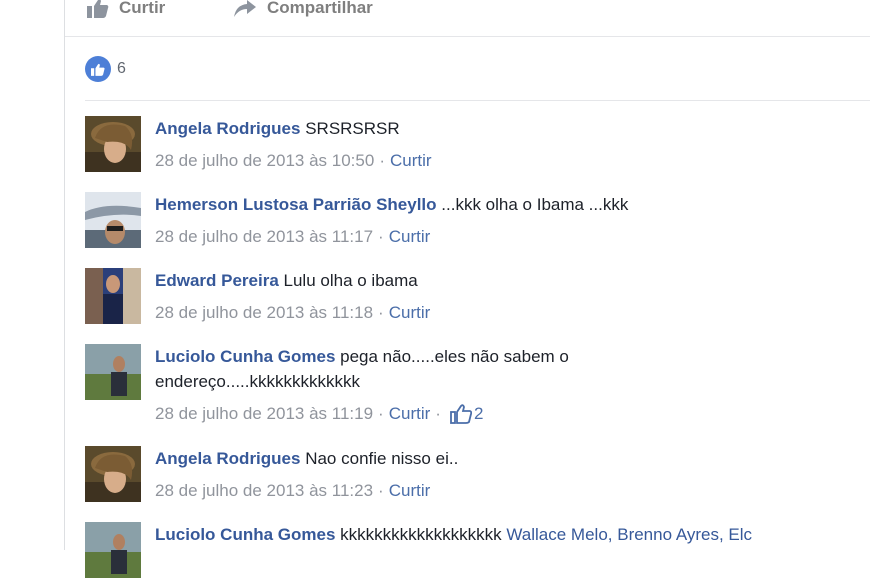 The height and width of the screenshot is (578, 870). What do you see at coordinates (478, 413) in the screenshot?
I see `reaction-count: 2` at bounding box center [478, 413].